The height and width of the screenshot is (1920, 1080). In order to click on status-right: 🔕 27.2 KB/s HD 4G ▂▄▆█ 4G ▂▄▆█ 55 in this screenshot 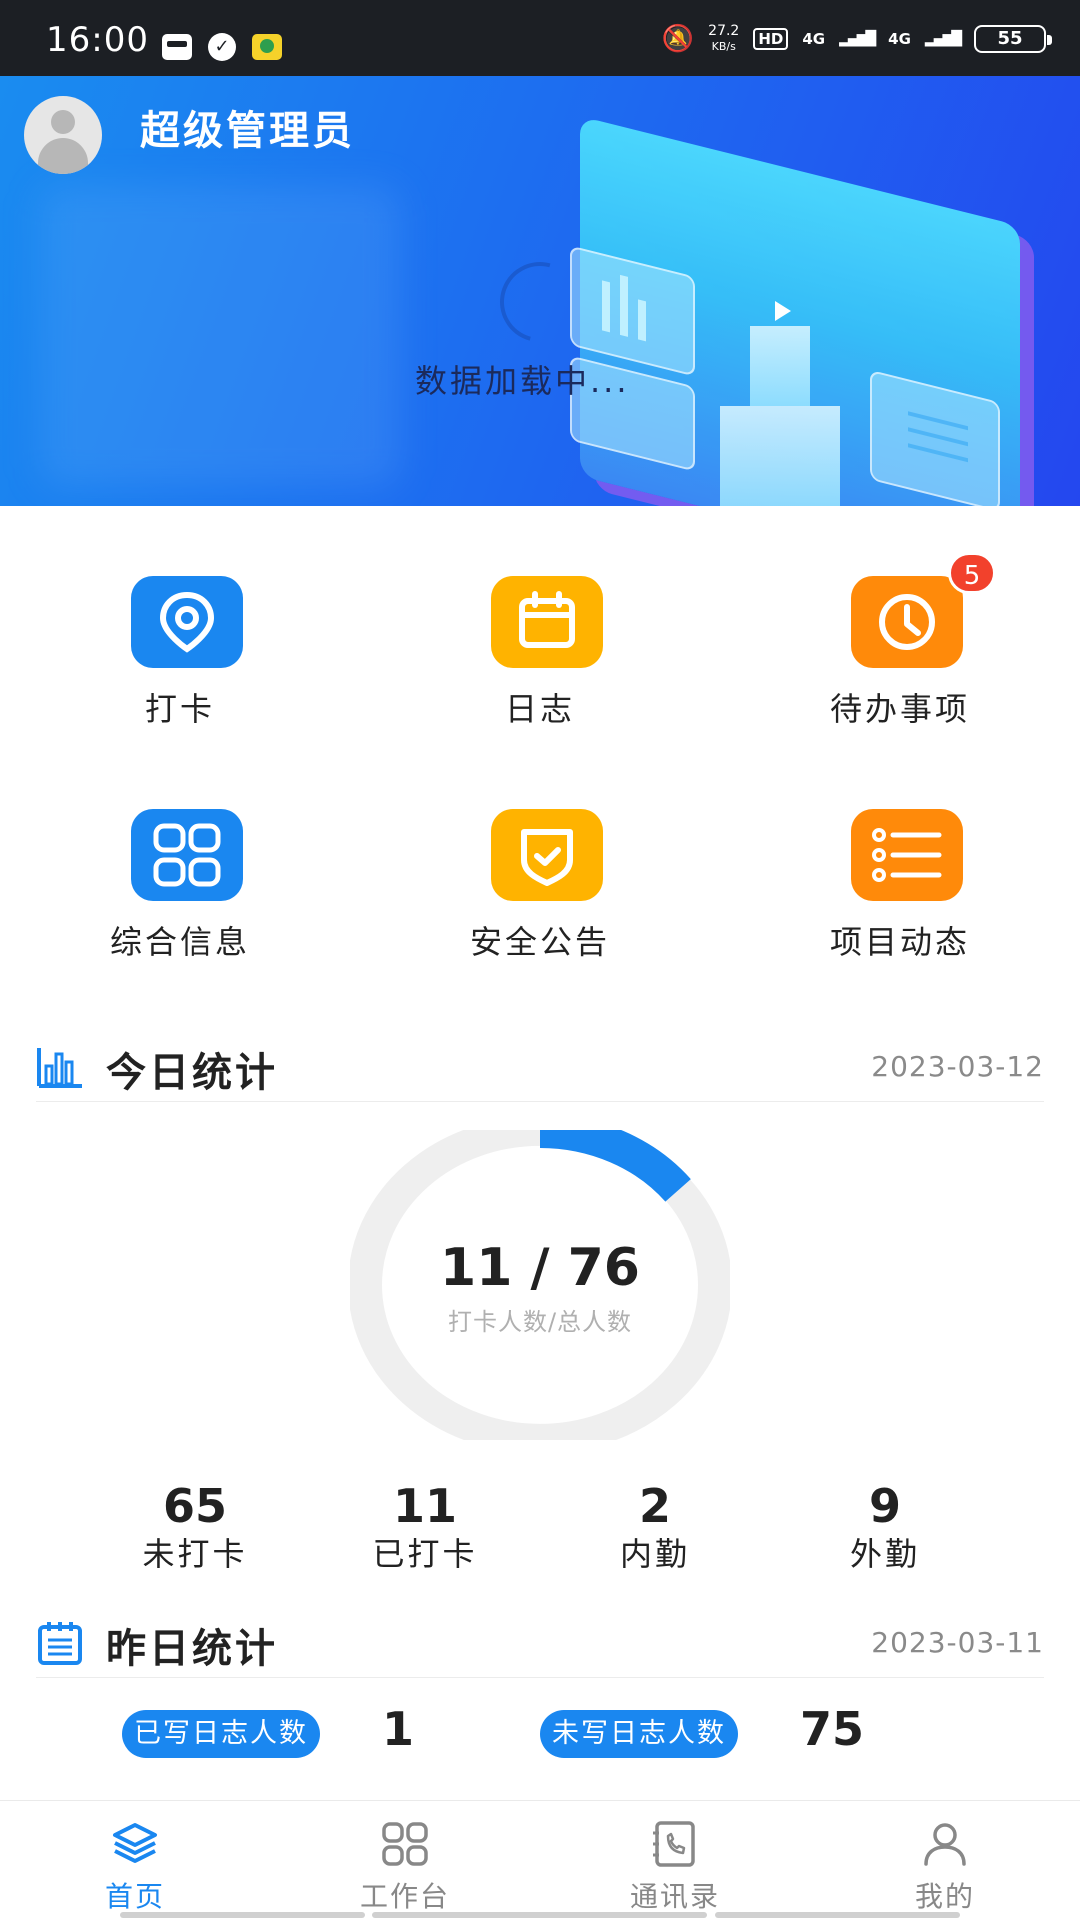, I will do `click(856, 39)`.